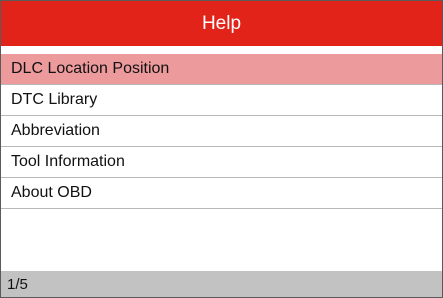 This screenshot has width=443, height=298. I want to click on page-indicator: 1/5, so click(17, 284).